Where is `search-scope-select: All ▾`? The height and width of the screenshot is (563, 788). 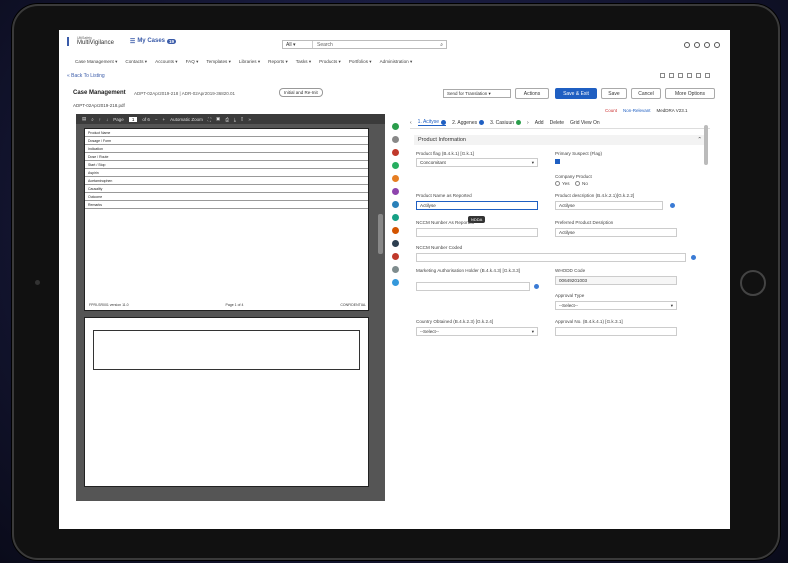 search-scope-select: All ▾ is located at coordinates (298, 44).